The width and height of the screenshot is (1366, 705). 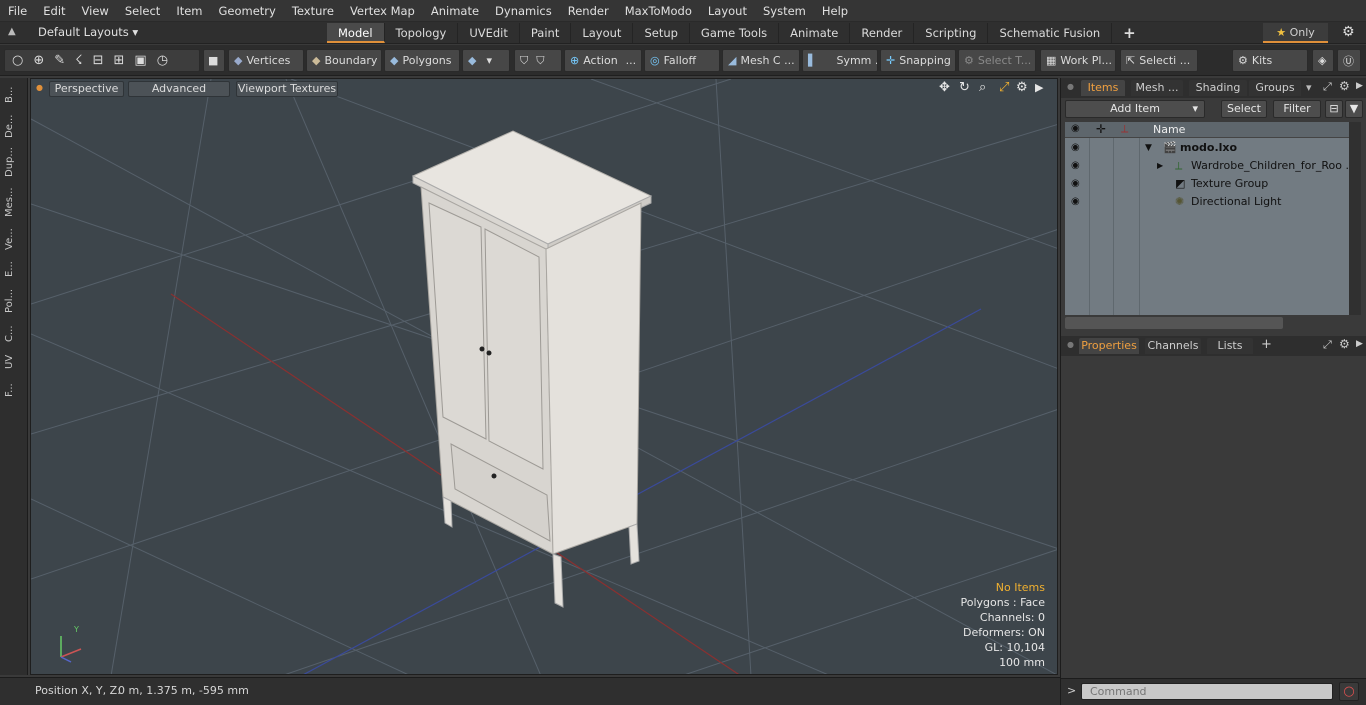 What do you see at coordinates (1309, 87) in the screenshot?
I see `chevron-down-icon: ▾` at bounding box center [1309, 87].